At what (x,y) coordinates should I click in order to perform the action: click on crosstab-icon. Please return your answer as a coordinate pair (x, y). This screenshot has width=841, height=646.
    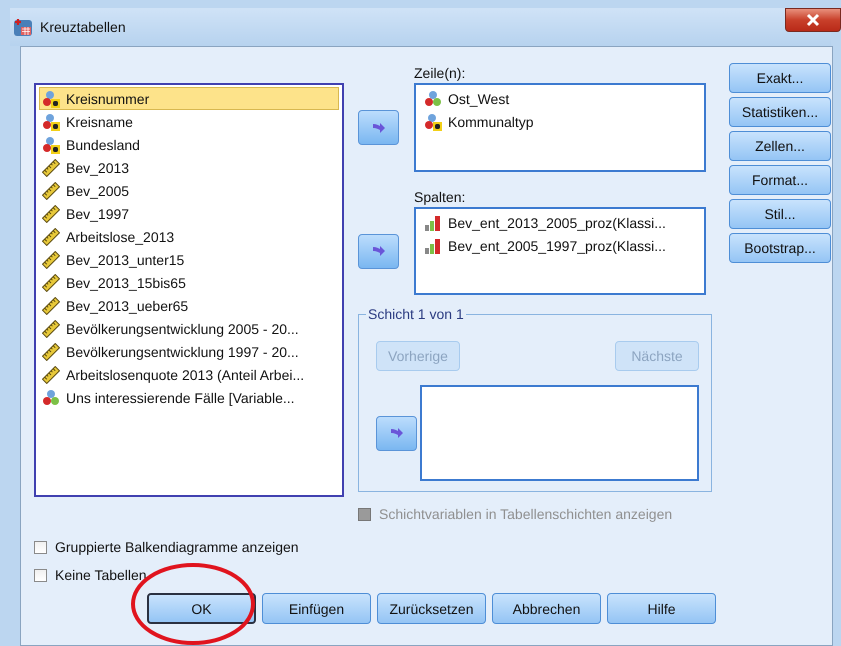
    Looking at the image, I should click on (23, 27).